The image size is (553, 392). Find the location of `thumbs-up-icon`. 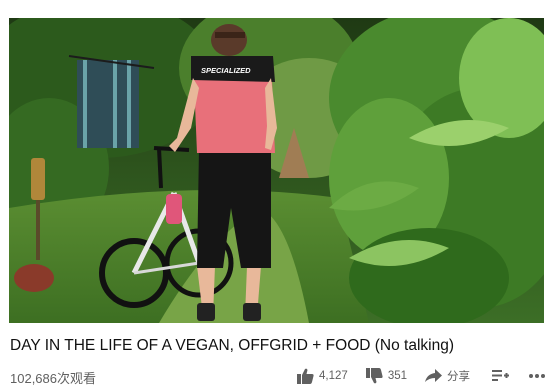

thumbs-up-icon is located at coordinates (305, 376).